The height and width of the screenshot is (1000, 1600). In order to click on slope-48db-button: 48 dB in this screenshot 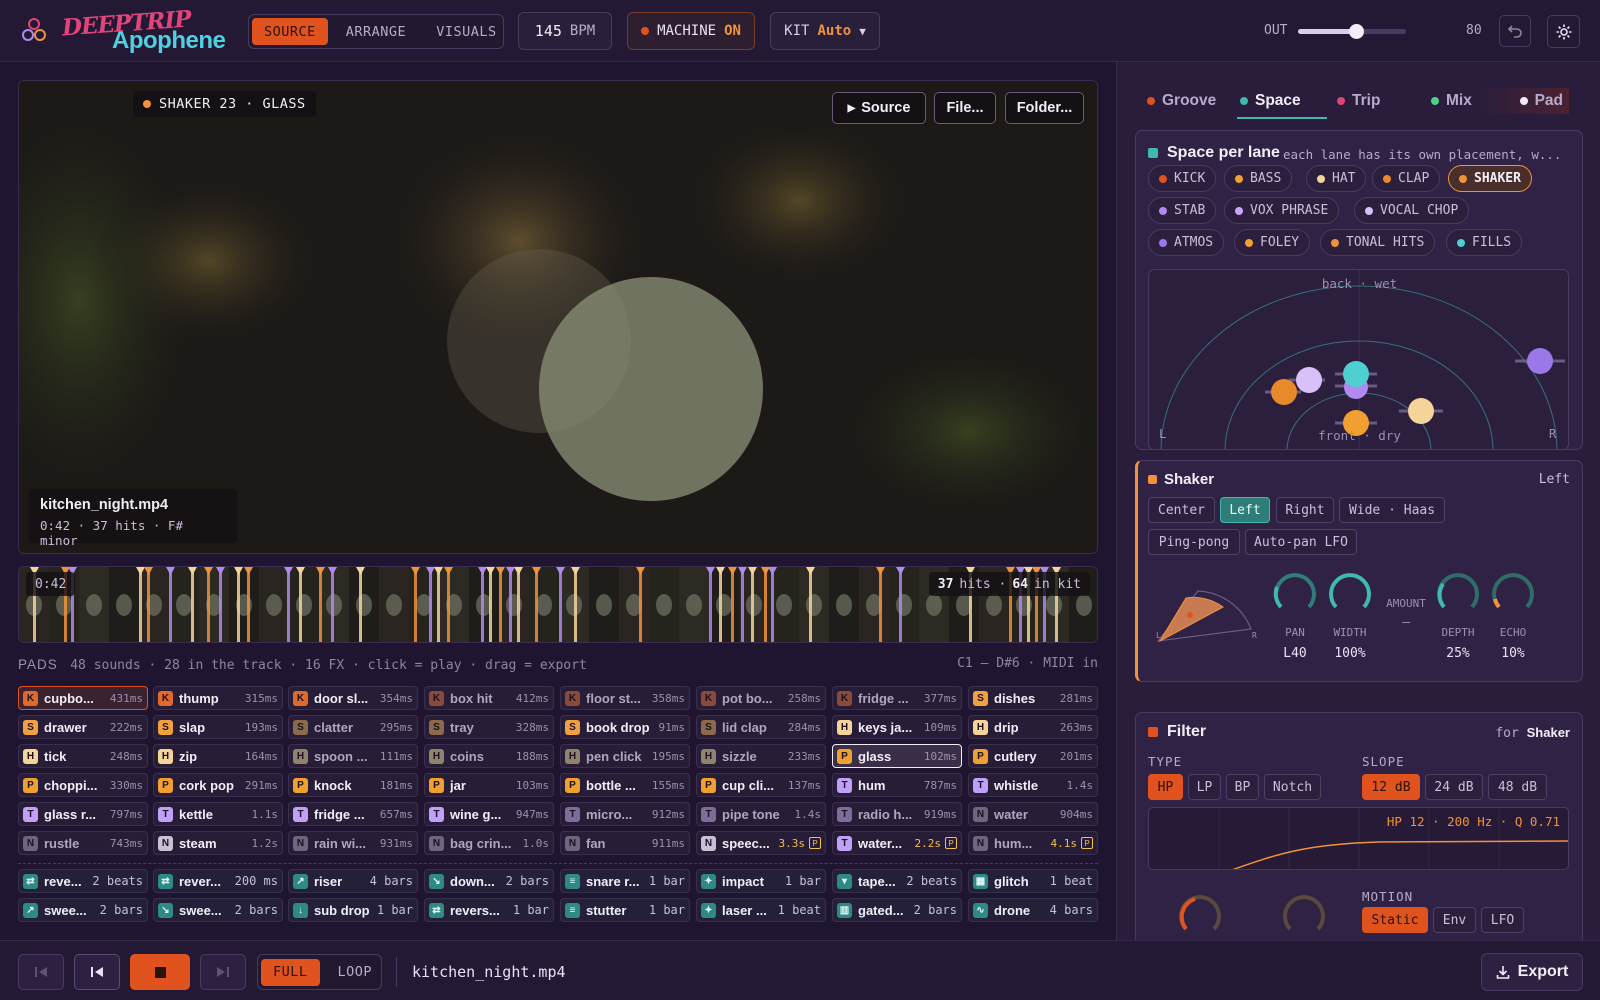, I will do `click(1517, 787)`.